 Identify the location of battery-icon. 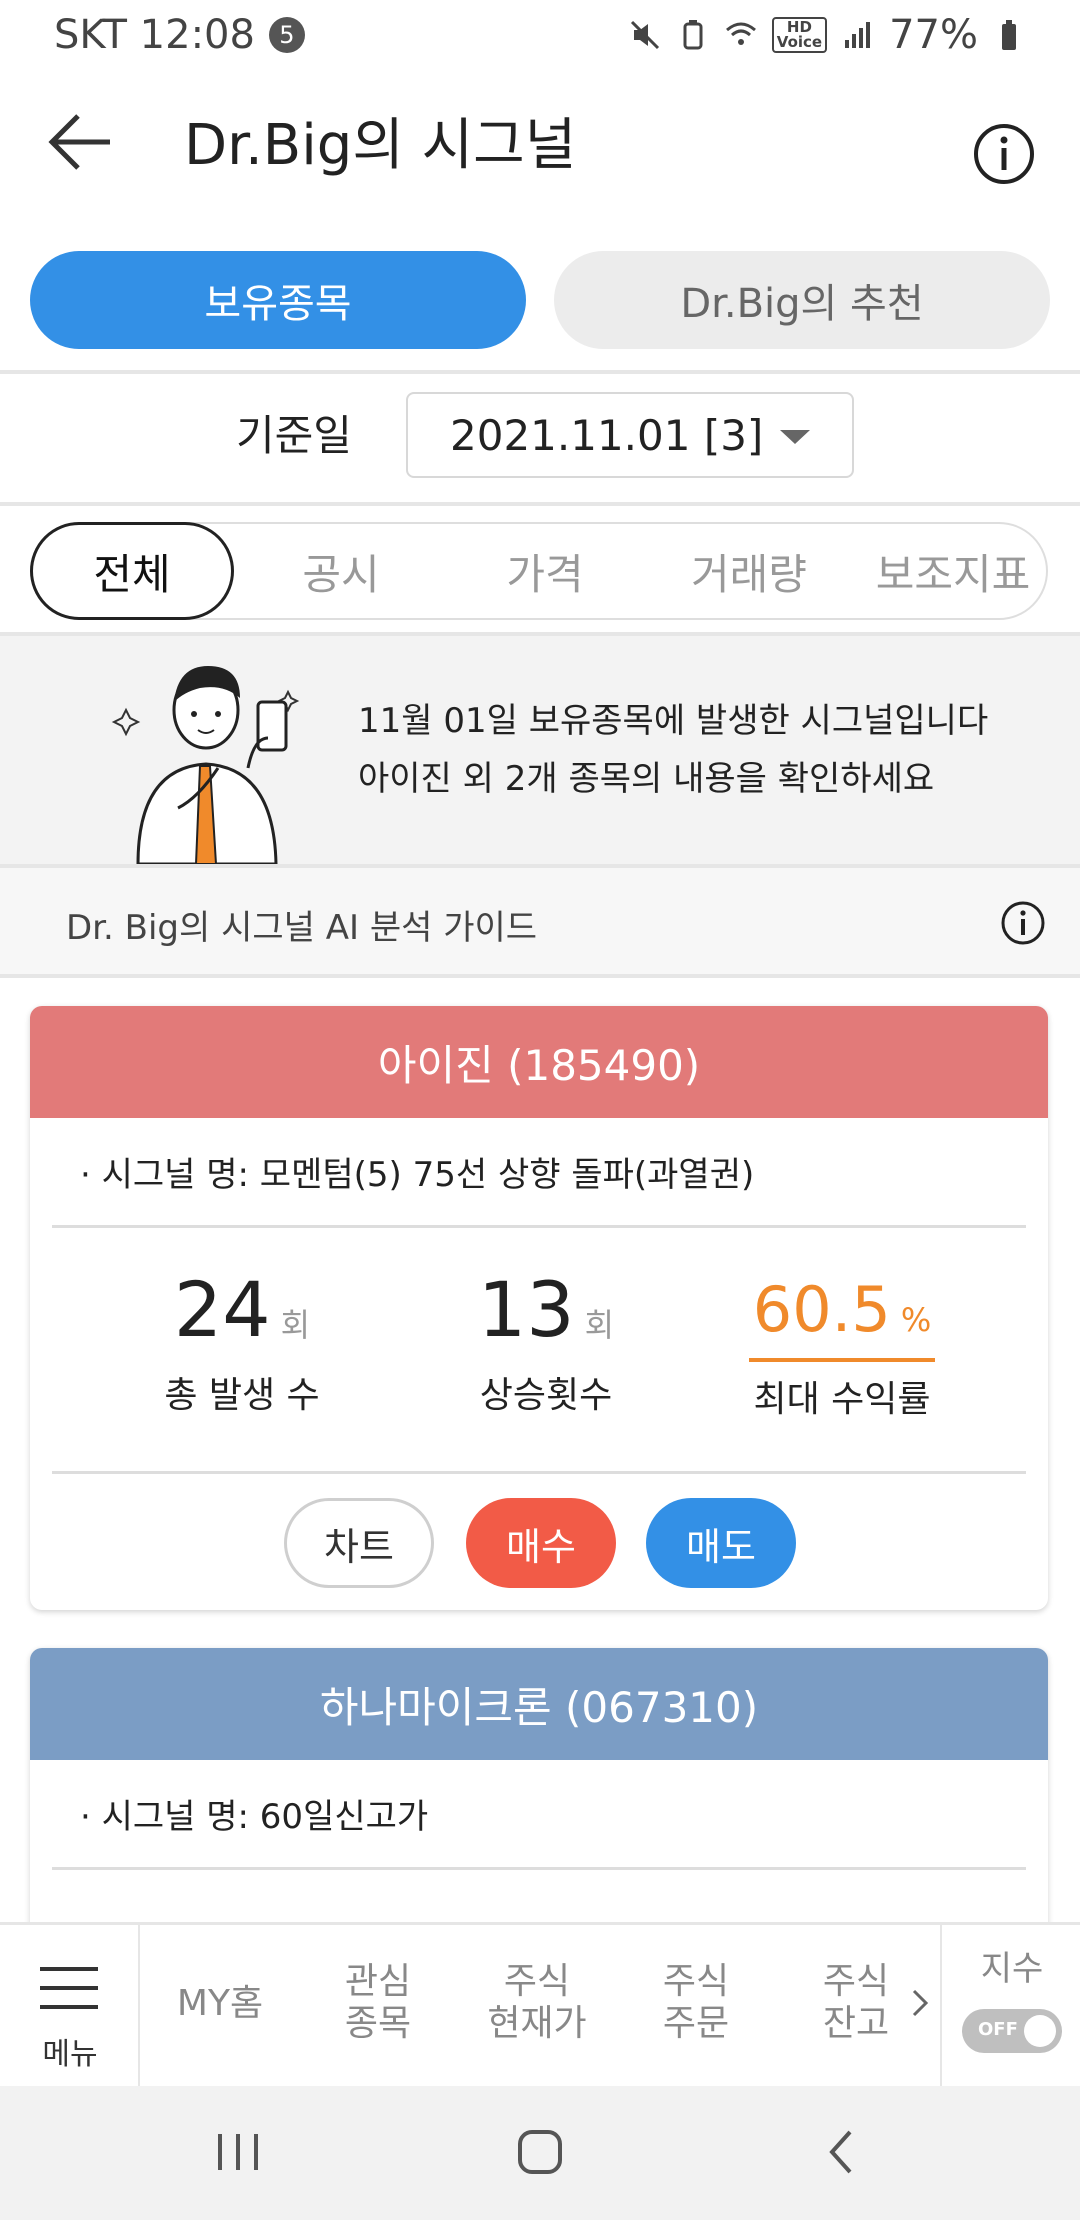
(1009, 35).